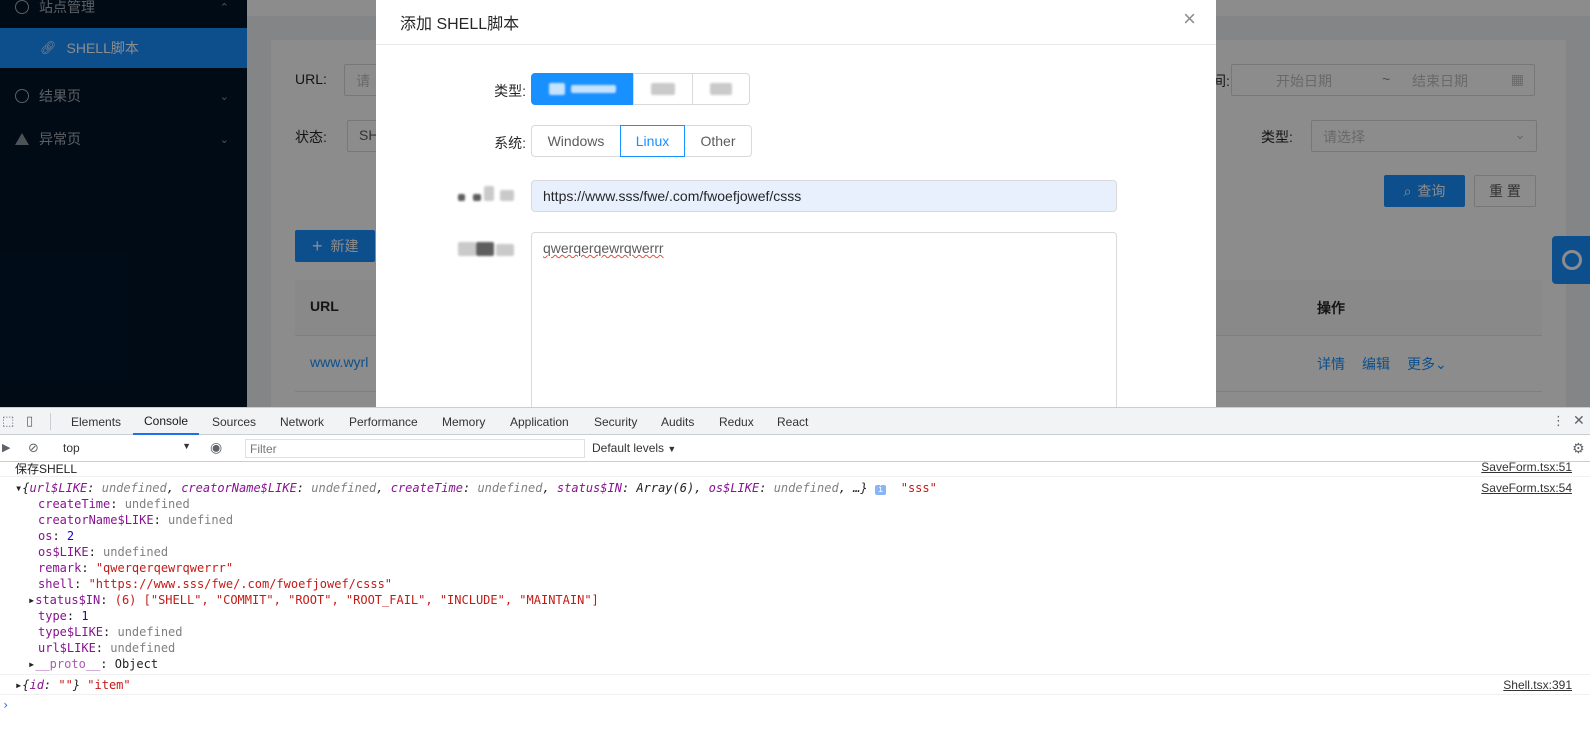 This screenshot has height=741, width=1590. I want to click on prop-key: url$LIKE, so click(67, 648).